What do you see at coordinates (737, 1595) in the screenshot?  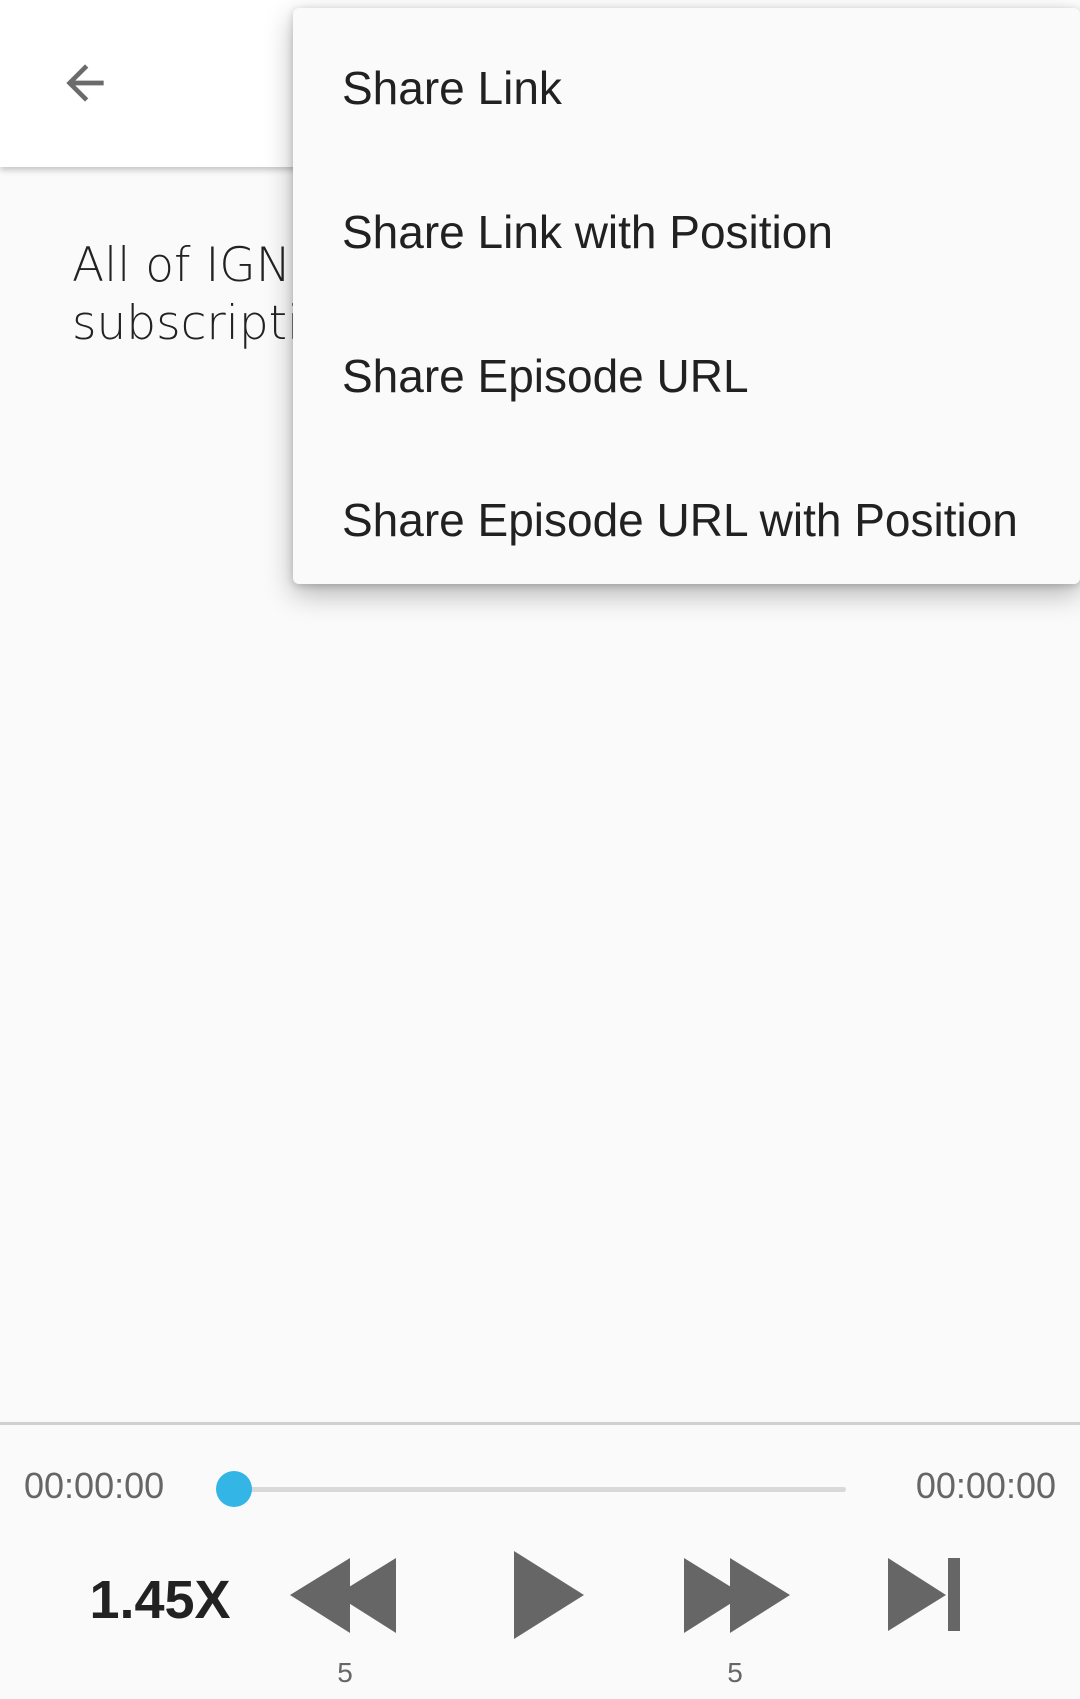 I see `fast-forward-icon` at bounding box center [737, 1595].